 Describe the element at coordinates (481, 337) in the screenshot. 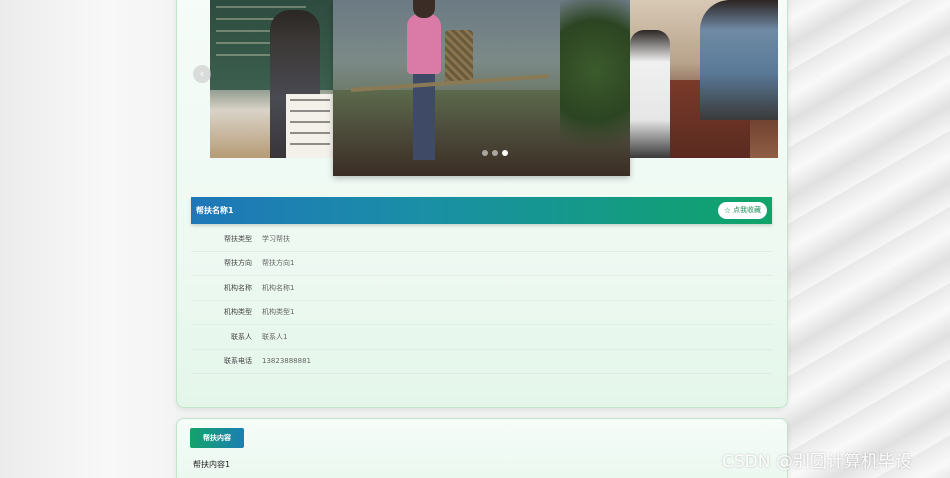

I see `info-row: 联系人 联系人1` at that location.